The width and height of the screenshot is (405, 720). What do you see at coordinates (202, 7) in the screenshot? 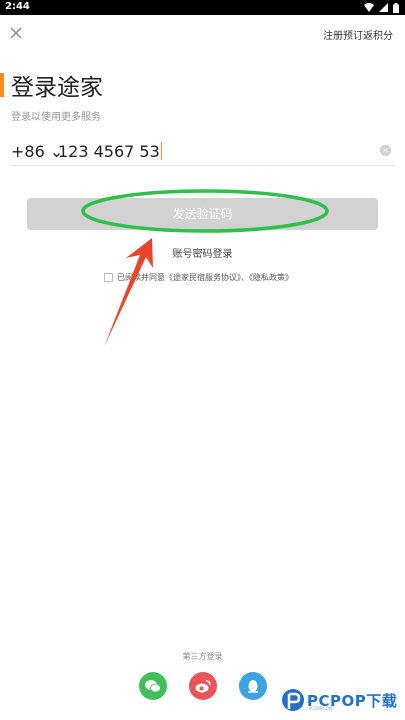
I see `status-bar: 2:44` at bounding box center [202, 7].